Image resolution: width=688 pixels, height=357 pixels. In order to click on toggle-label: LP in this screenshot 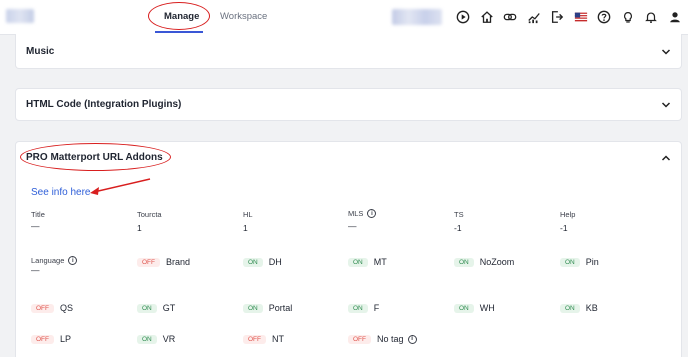, I will do `click(66, 339)`.